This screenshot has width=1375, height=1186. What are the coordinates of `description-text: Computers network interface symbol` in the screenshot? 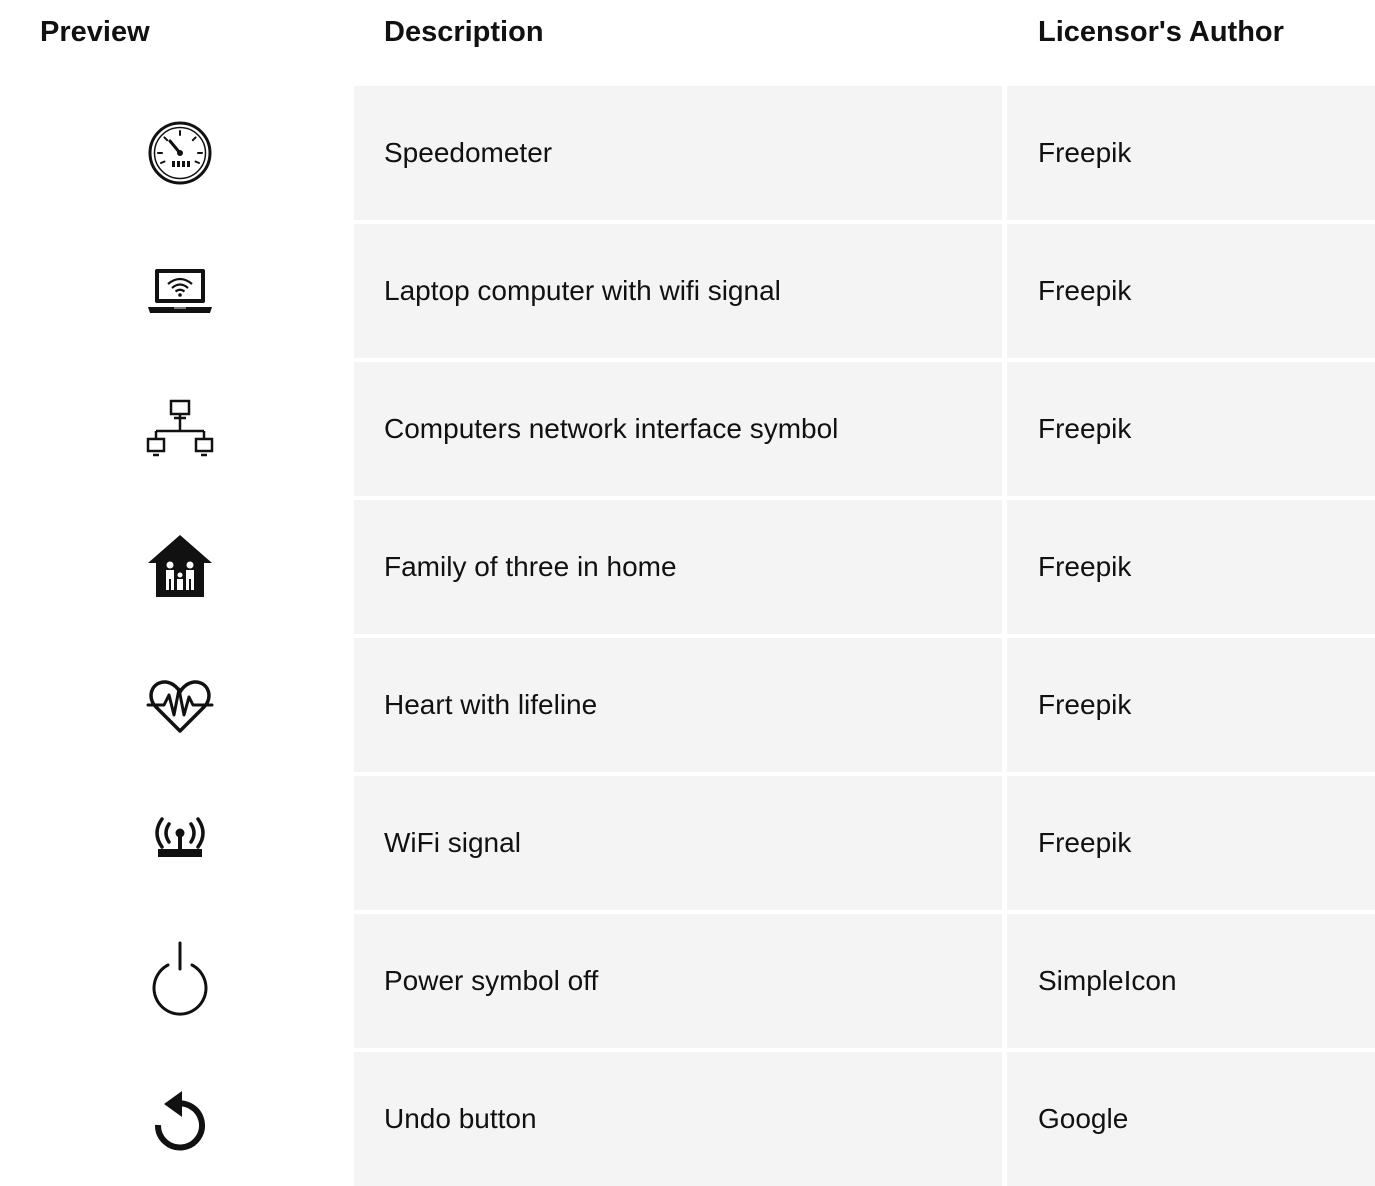 It's located at (611, 428).